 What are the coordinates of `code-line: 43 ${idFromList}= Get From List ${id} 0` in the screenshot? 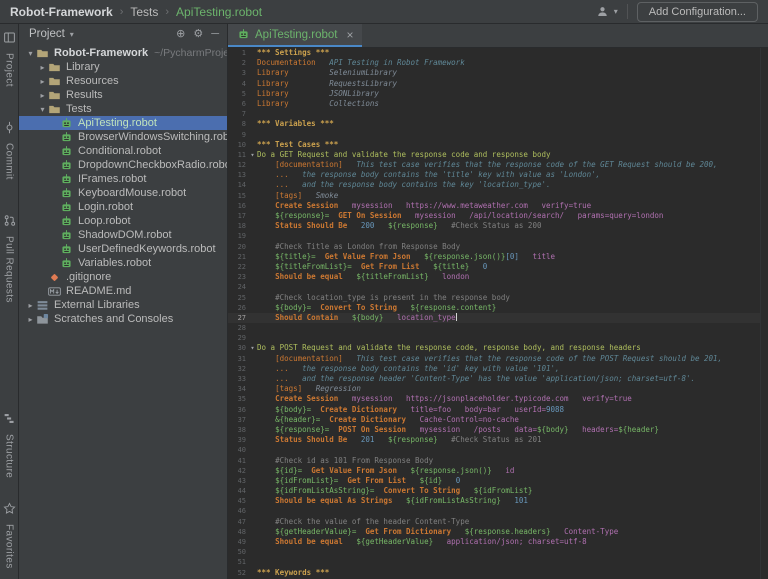 It's located at (498, 481).